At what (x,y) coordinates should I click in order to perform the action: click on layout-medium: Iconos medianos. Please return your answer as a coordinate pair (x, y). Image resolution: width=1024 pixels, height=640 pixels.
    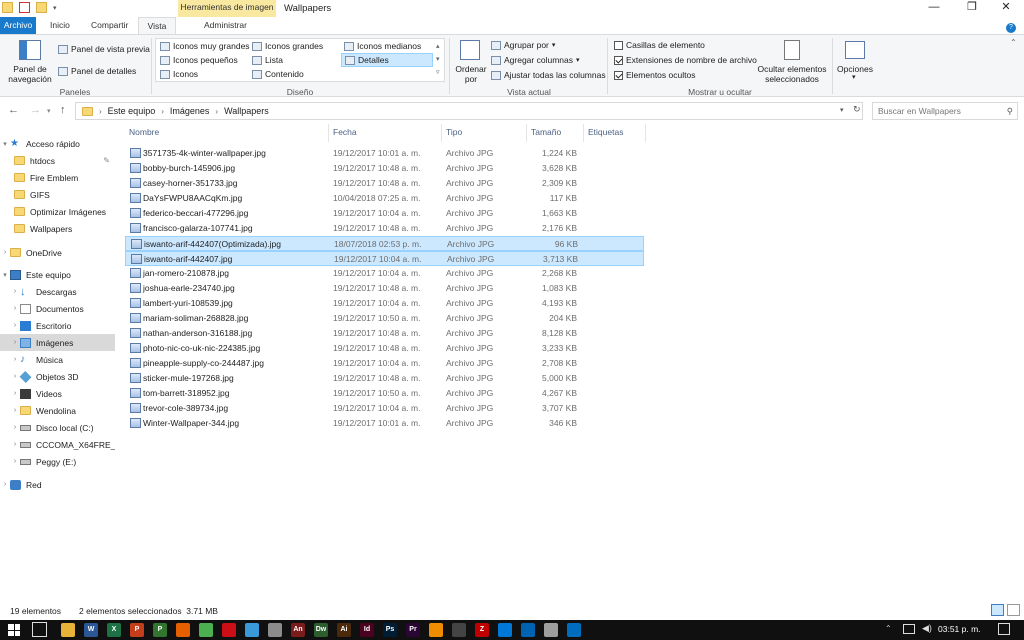
    Looking at the image, I should click on (382, 46).